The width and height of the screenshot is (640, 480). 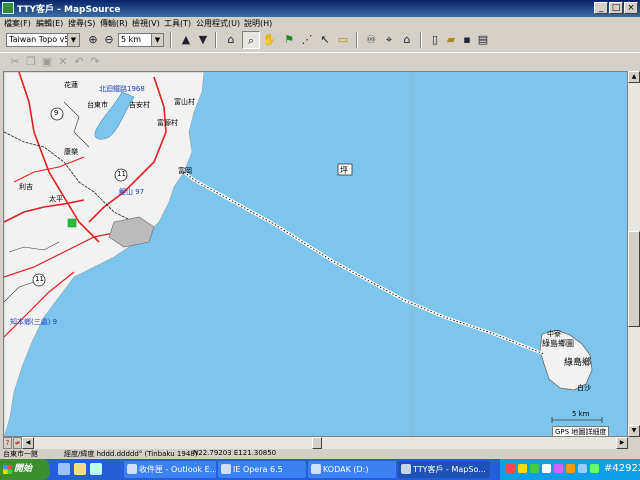 I want to click on map-label-baisha: 白沙, so click(x=584, y=388).